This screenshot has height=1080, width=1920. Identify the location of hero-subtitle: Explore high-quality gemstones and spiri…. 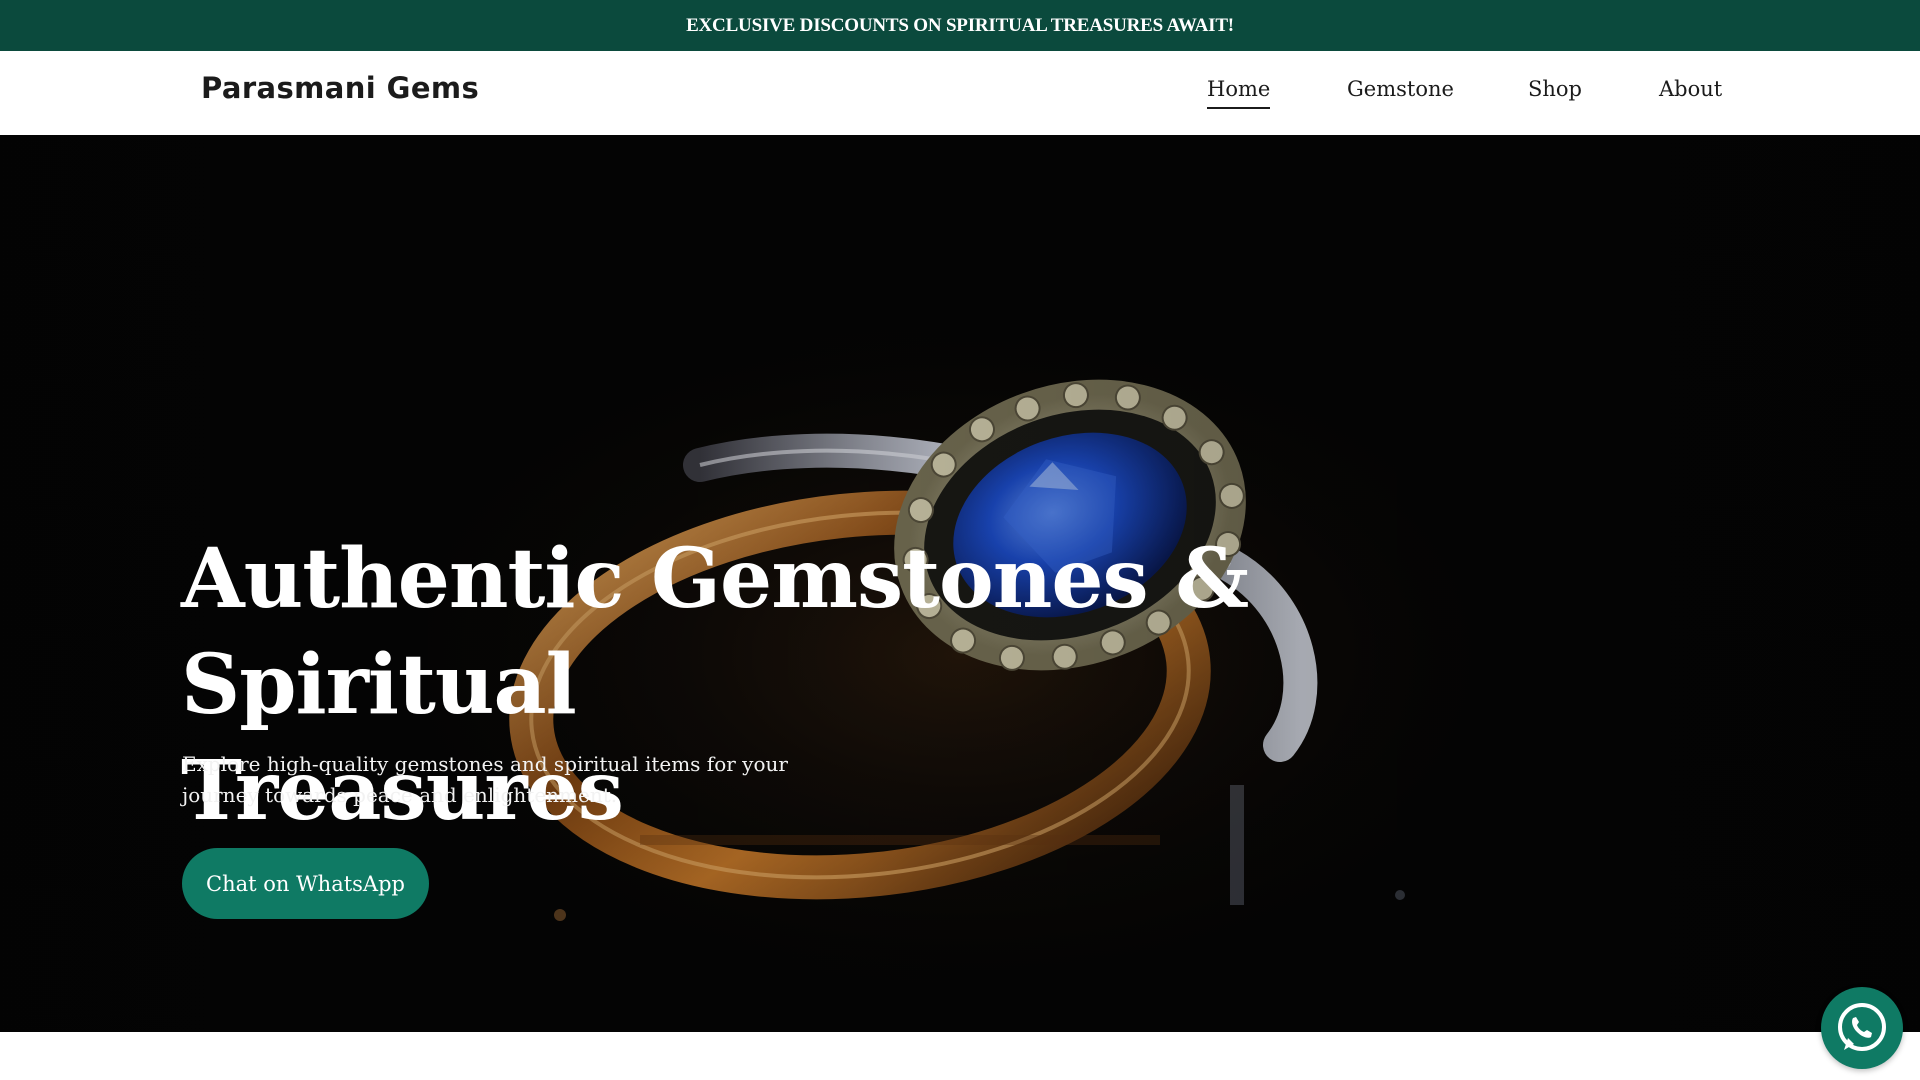
(492, 780).